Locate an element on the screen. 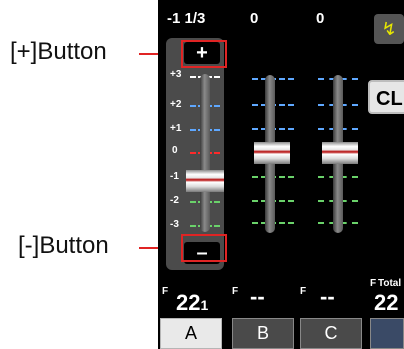 This screenshot has width=404, height=349. group-a-slider-knob is located at coordinates (205, 181).